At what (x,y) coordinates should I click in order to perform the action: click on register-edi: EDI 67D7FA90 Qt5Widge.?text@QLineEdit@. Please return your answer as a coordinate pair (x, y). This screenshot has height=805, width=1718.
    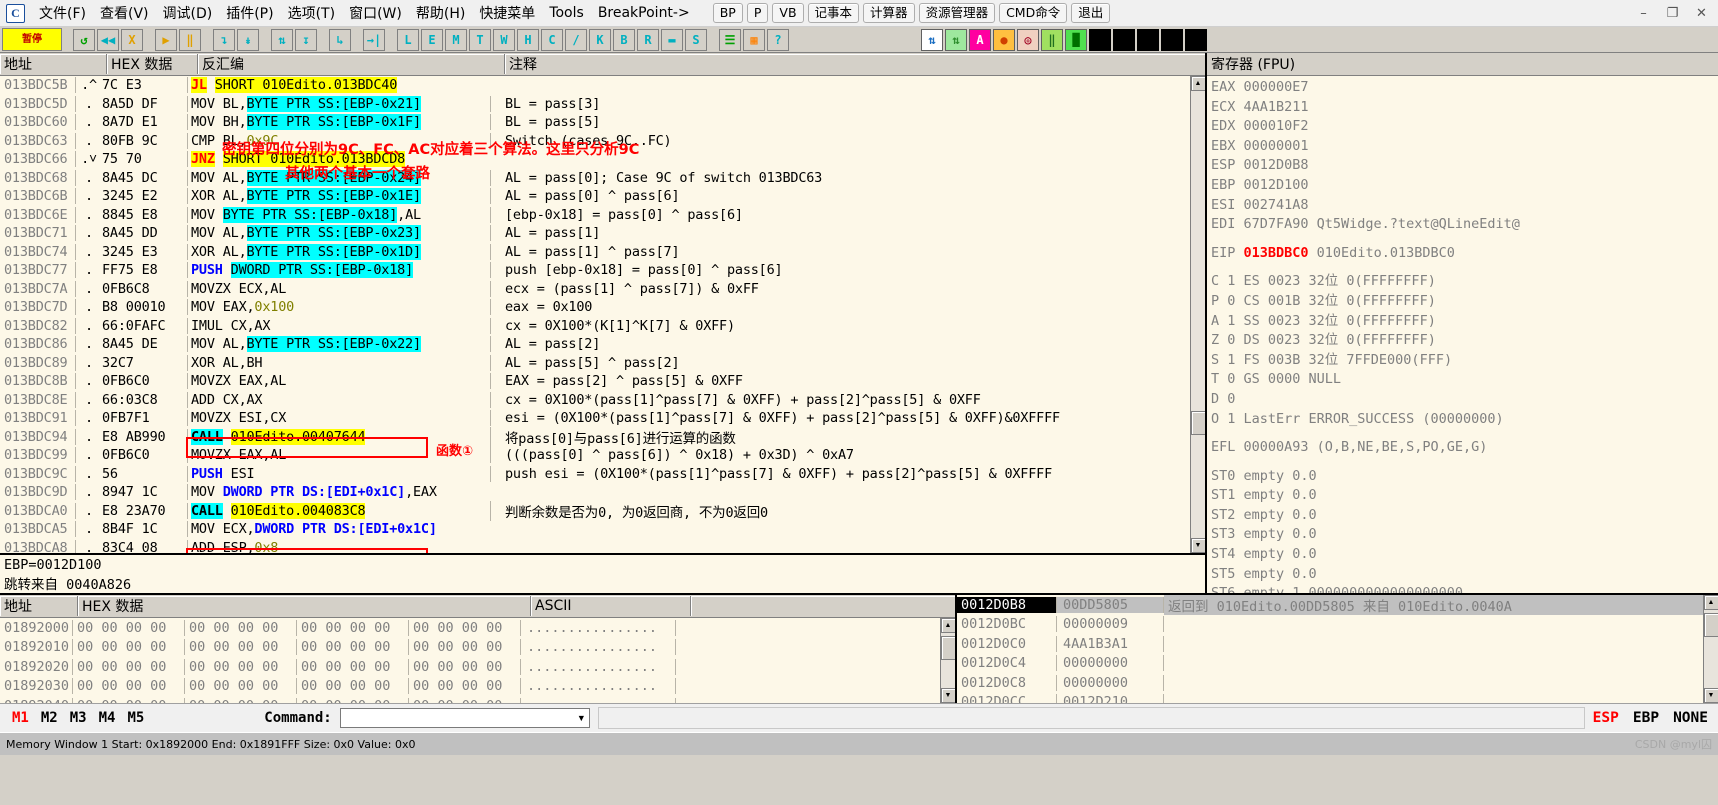
    Looking at the image, I should click on (1464, 225).